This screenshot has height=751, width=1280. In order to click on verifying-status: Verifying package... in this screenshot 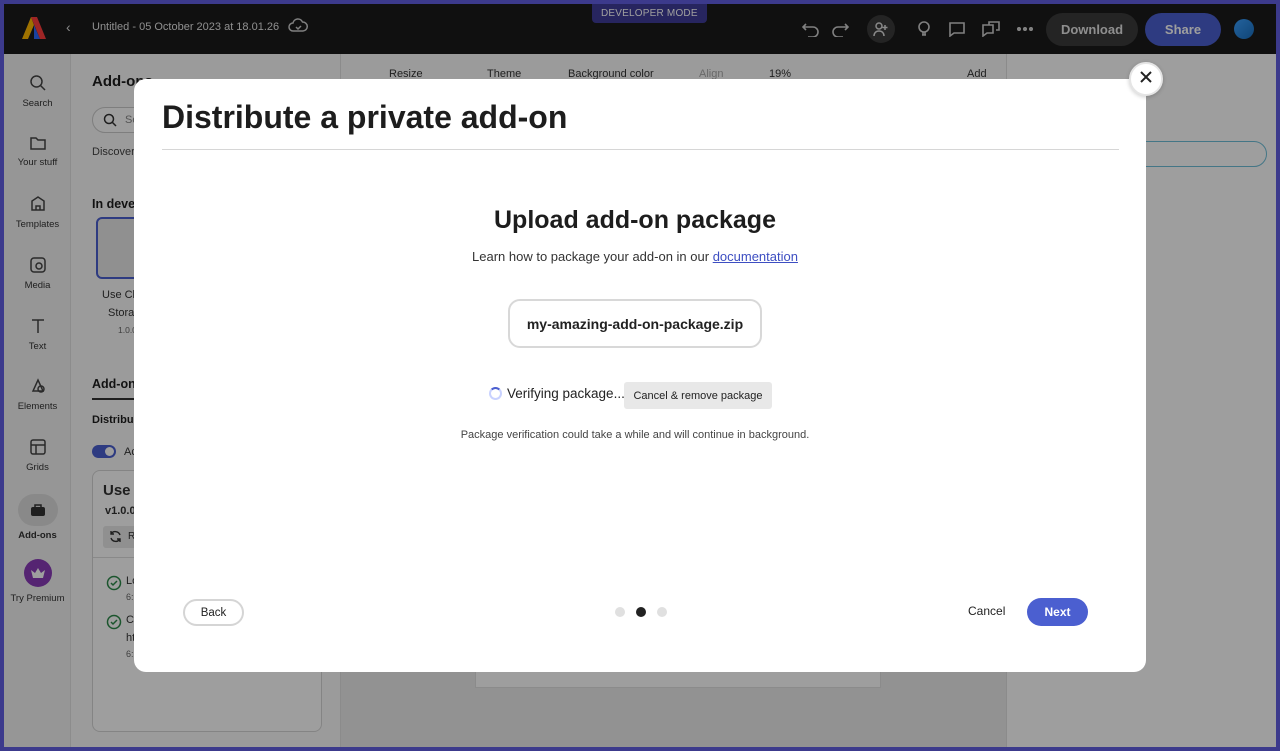, I will do `click(557, 393)`.